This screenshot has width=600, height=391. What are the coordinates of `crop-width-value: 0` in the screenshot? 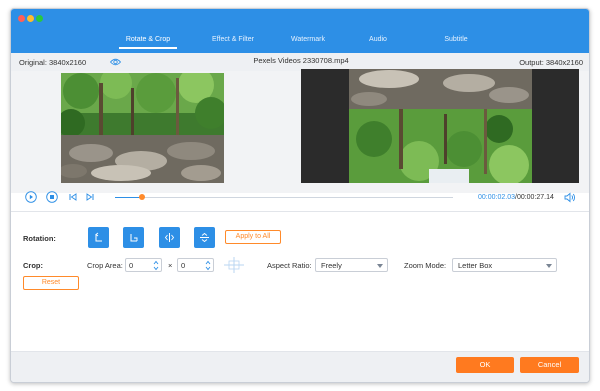 It's located at (131, 265).